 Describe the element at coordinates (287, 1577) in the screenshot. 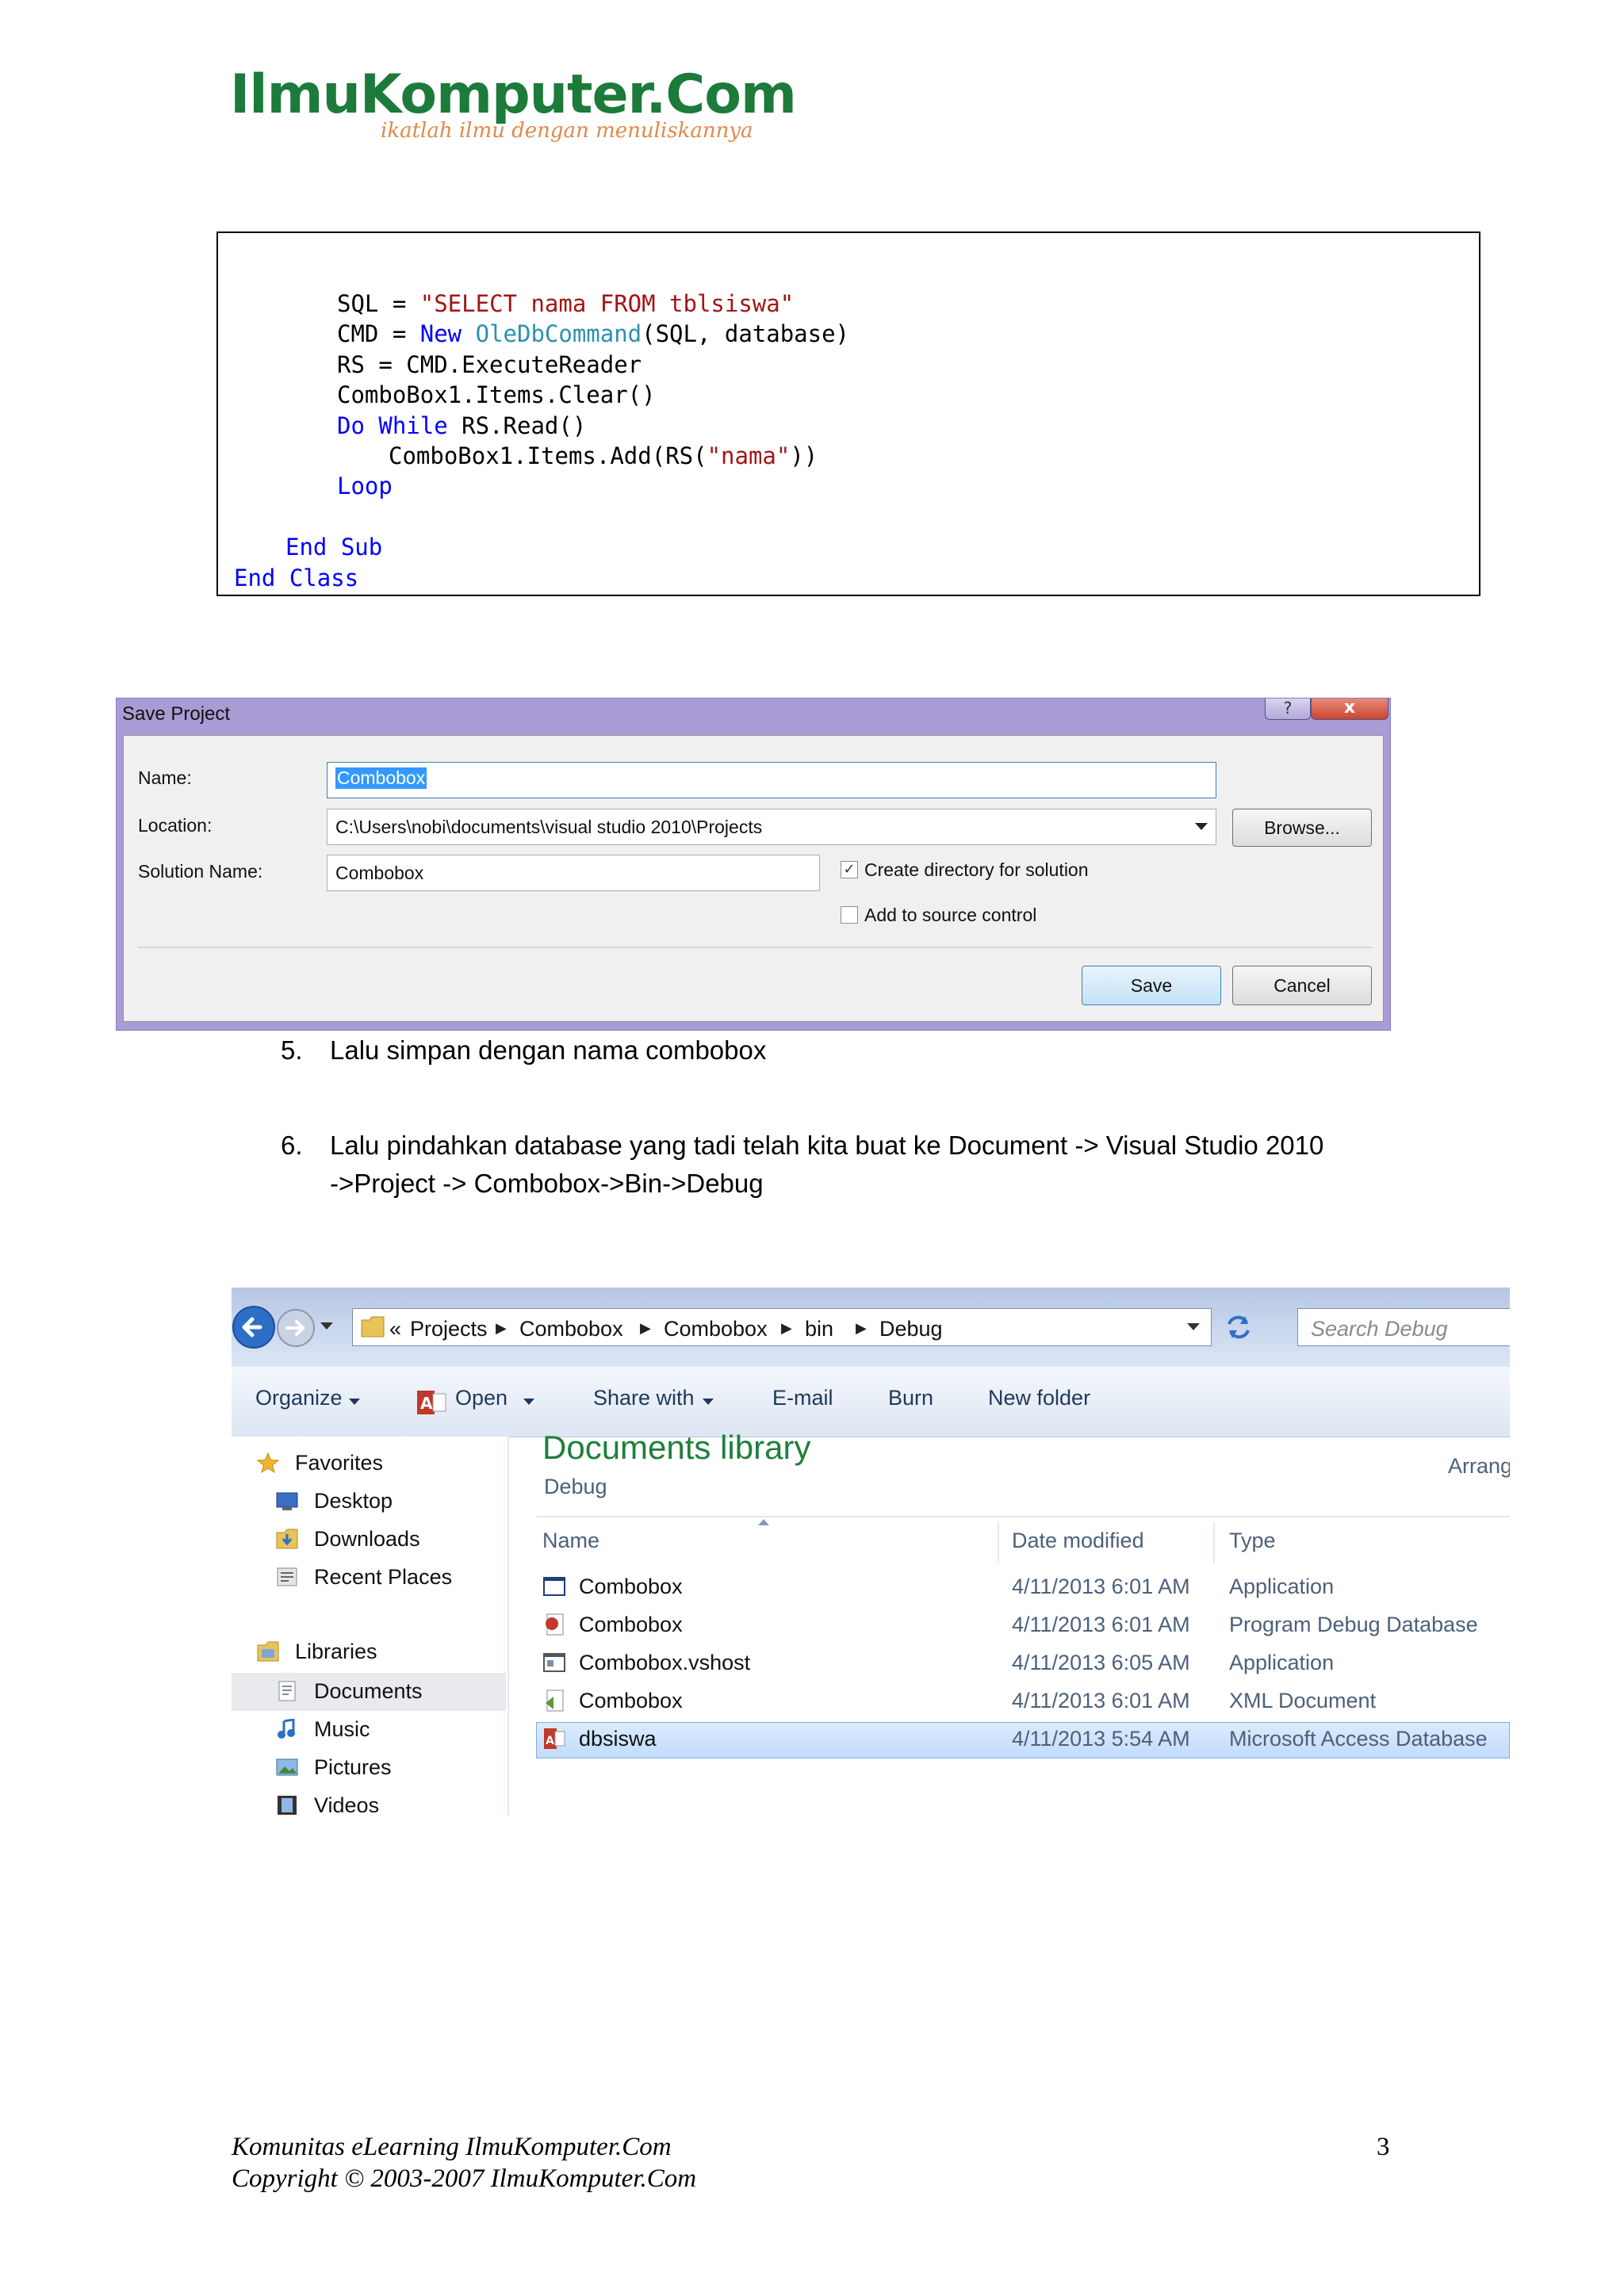

I see `recent-places-icon` at that location.